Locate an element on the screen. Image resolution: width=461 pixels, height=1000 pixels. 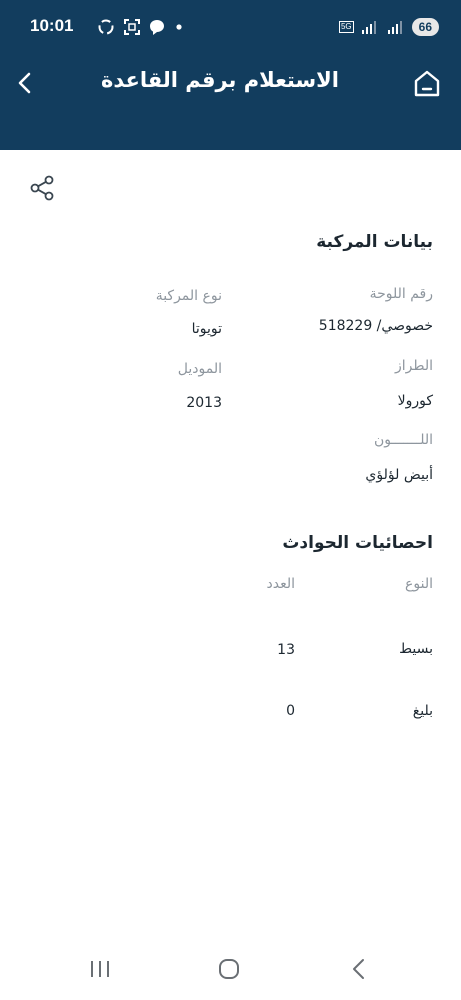
model-value: 2013 is located at coordinates (204, 403).